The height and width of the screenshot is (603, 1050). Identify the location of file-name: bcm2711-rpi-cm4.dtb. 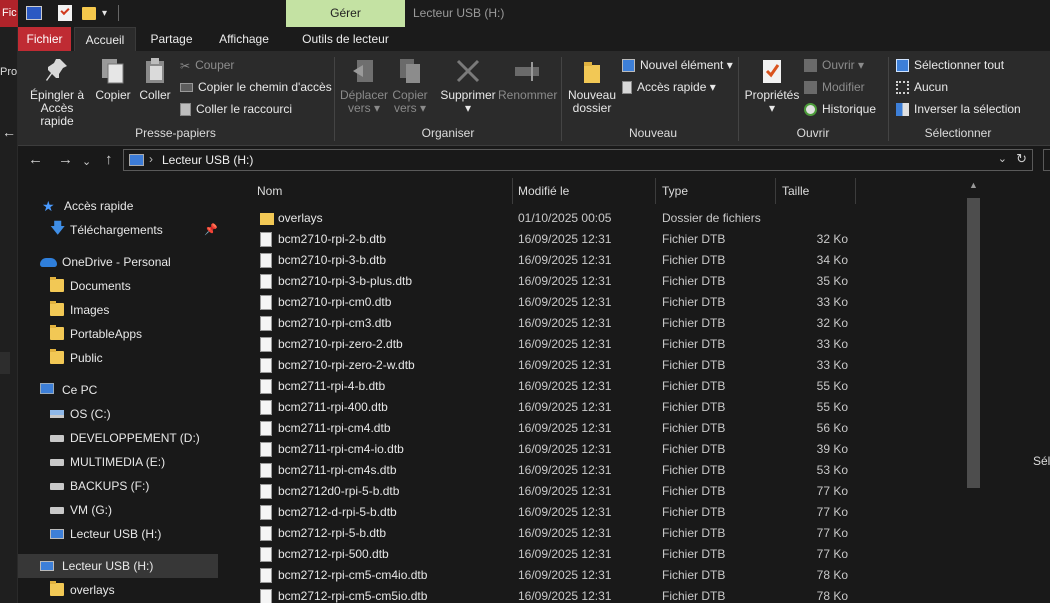
(334, 428).